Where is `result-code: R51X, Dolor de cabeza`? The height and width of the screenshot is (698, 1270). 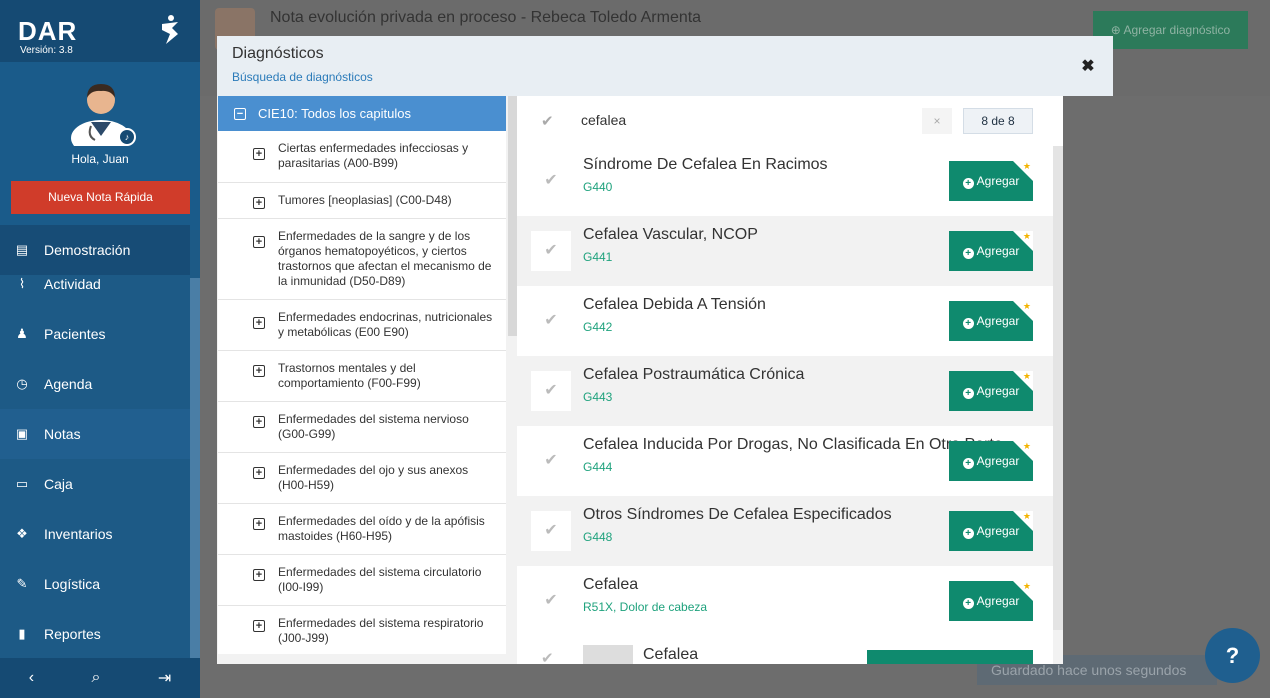
result-code: R51X, Dolor de cabeza is located at coordinates (645, 607).